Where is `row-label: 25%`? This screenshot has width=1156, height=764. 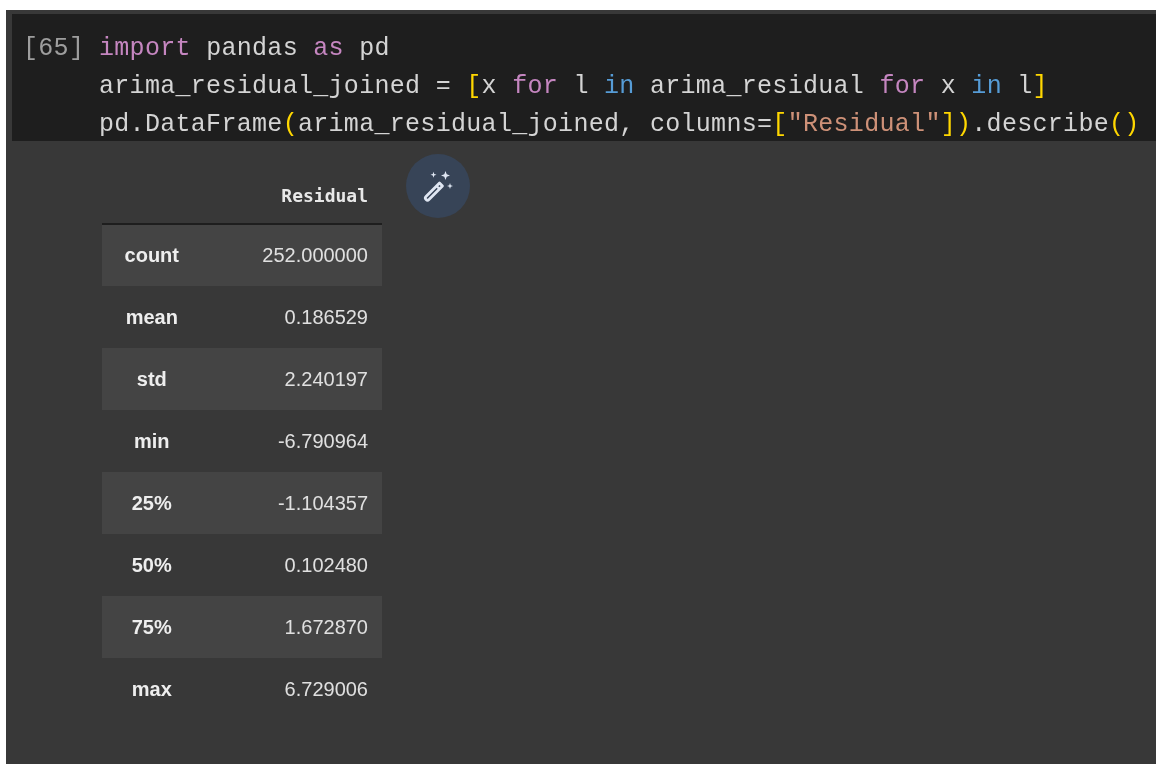
row-label: 25% is located at coordinates (152, 503).